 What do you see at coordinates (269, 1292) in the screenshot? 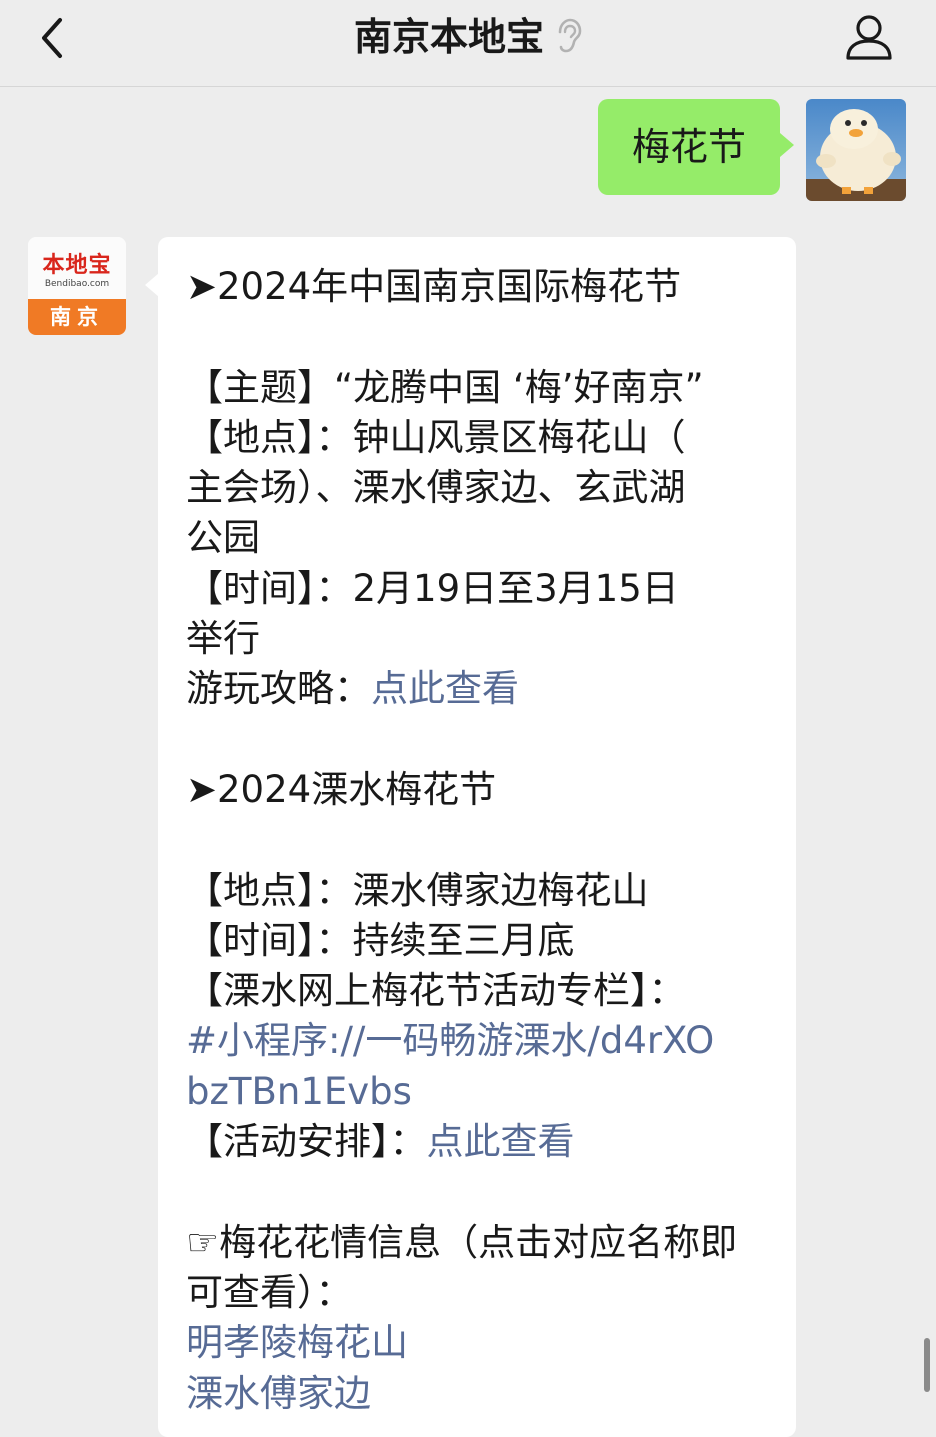
I see `bloom-info-line-cont: 可查看）：` at bounding box center [269, 1292].